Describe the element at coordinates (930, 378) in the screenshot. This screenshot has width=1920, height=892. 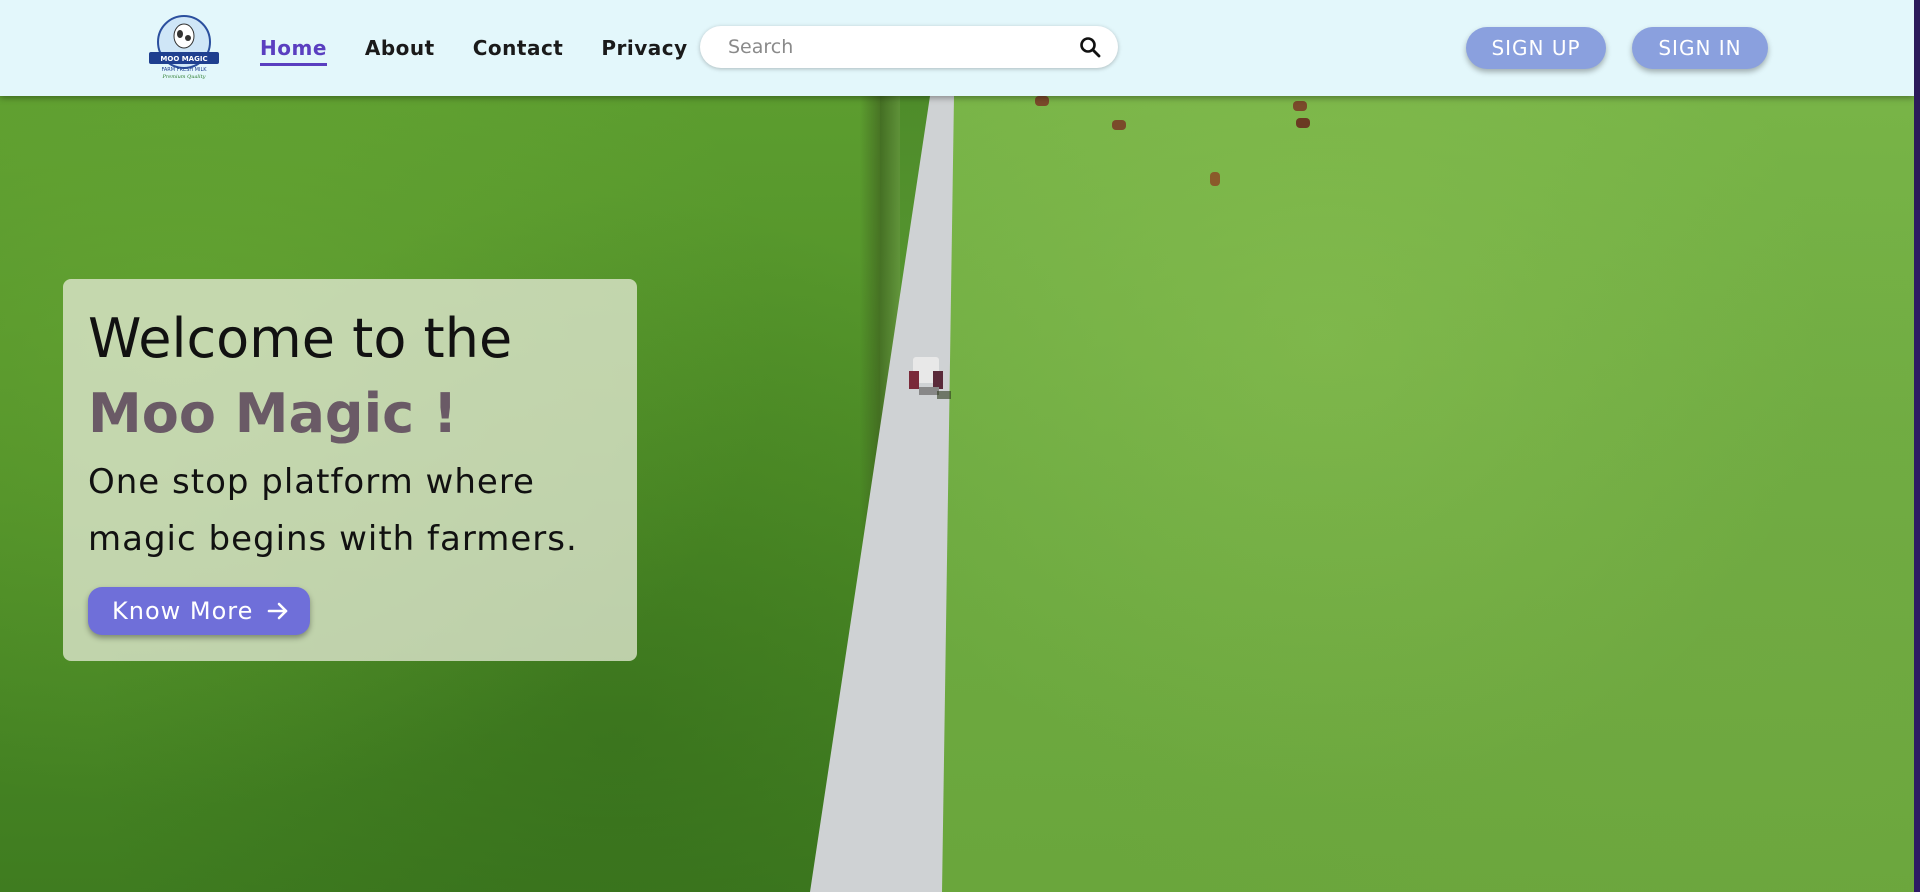
I see `tractor-image` at that location.